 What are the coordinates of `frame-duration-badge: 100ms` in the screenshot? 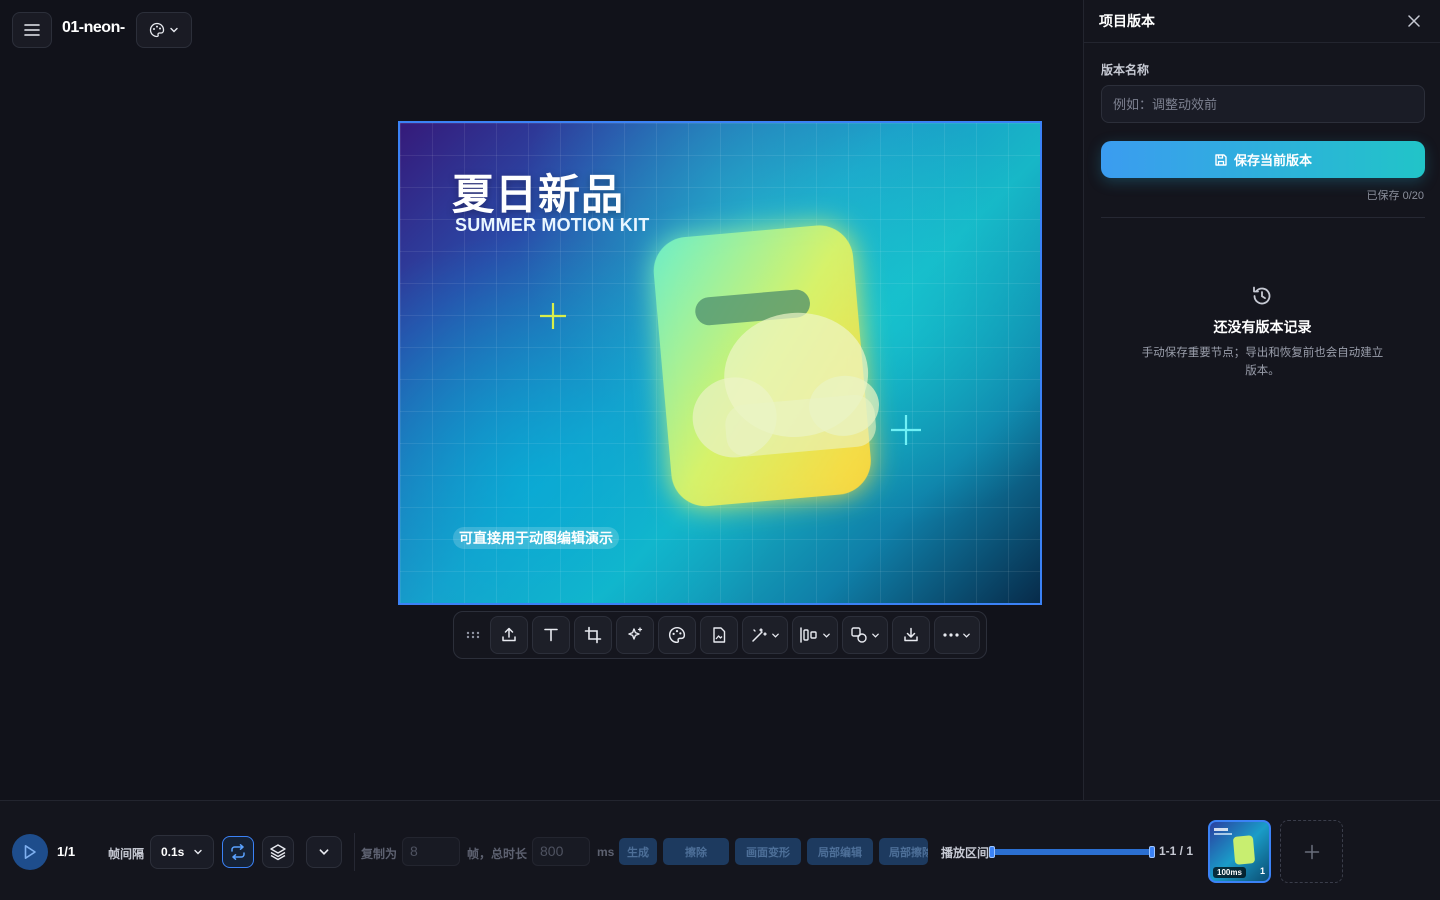 It's located at (1229, 872).